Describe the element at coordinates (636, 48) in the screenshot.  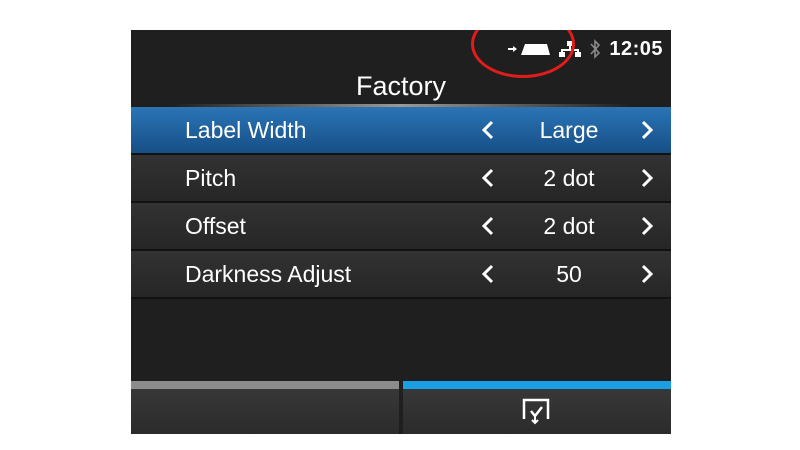
I see `clock: 12:05` at that location.